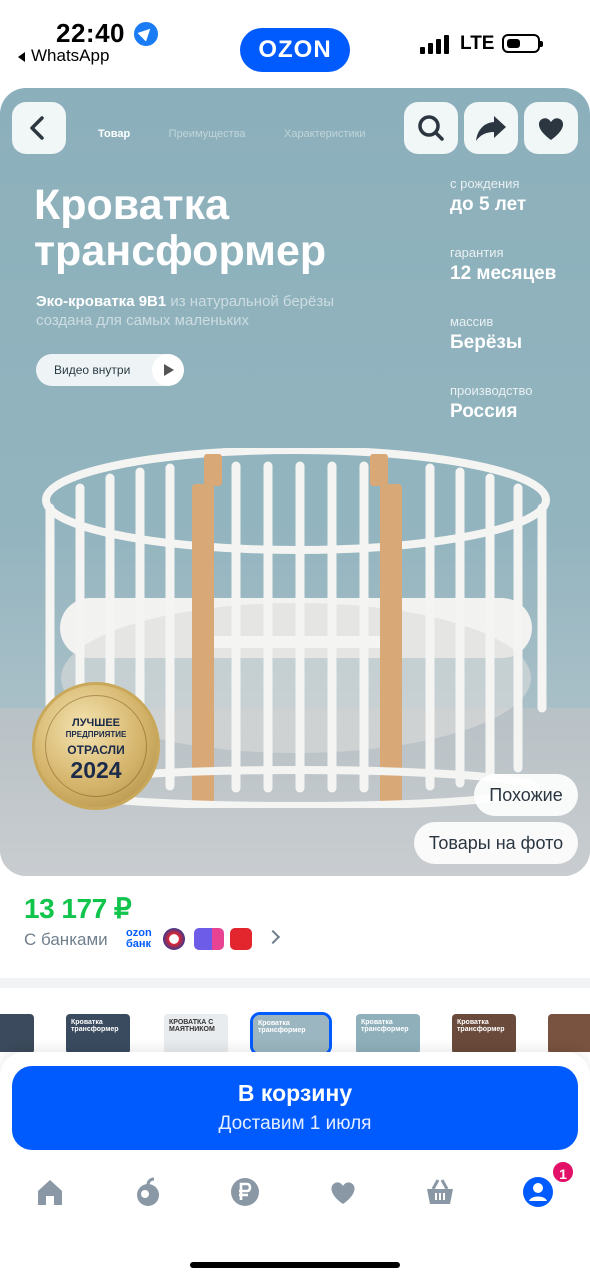 The image size is (590, 1280). What do you see at coordinates (526, 795) in the screenshot?
I see `similar-button: Похожие` at bounding box center [526, 795].